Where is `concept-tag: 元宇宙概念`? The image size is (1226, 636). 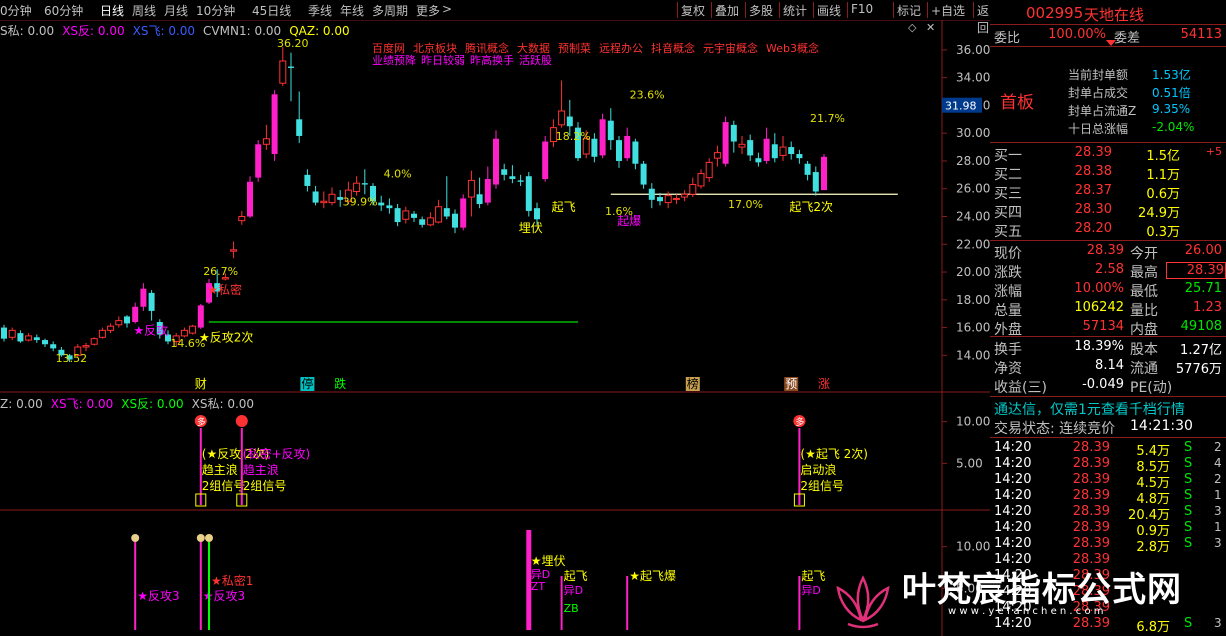 concept-tag: 元宇宙概念 is located at coordinates (730, 48).